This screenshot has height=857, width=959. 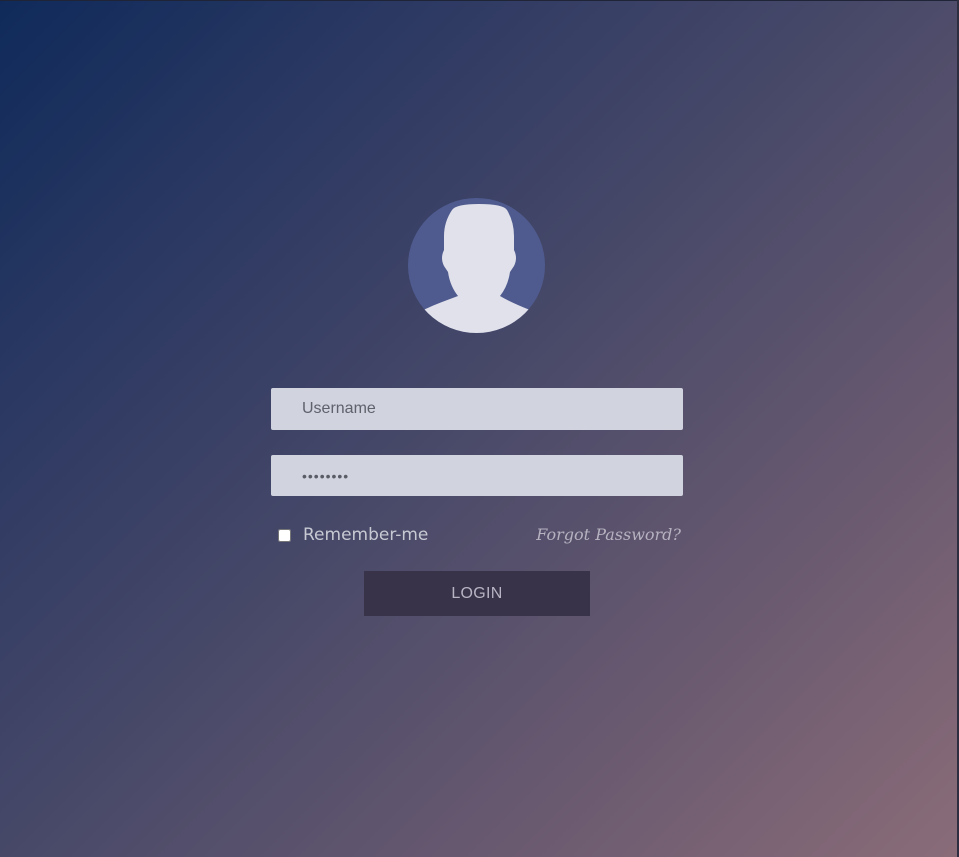 What do you see at coordinates (479, 0) in the screenshot?
I see `window-top-border` at bounding box center [479, 0].